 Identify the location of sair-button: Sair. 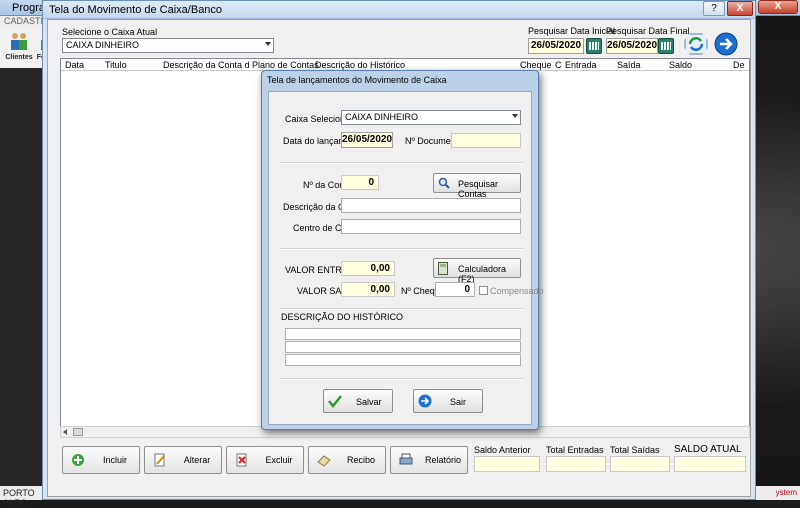
(448, 401).